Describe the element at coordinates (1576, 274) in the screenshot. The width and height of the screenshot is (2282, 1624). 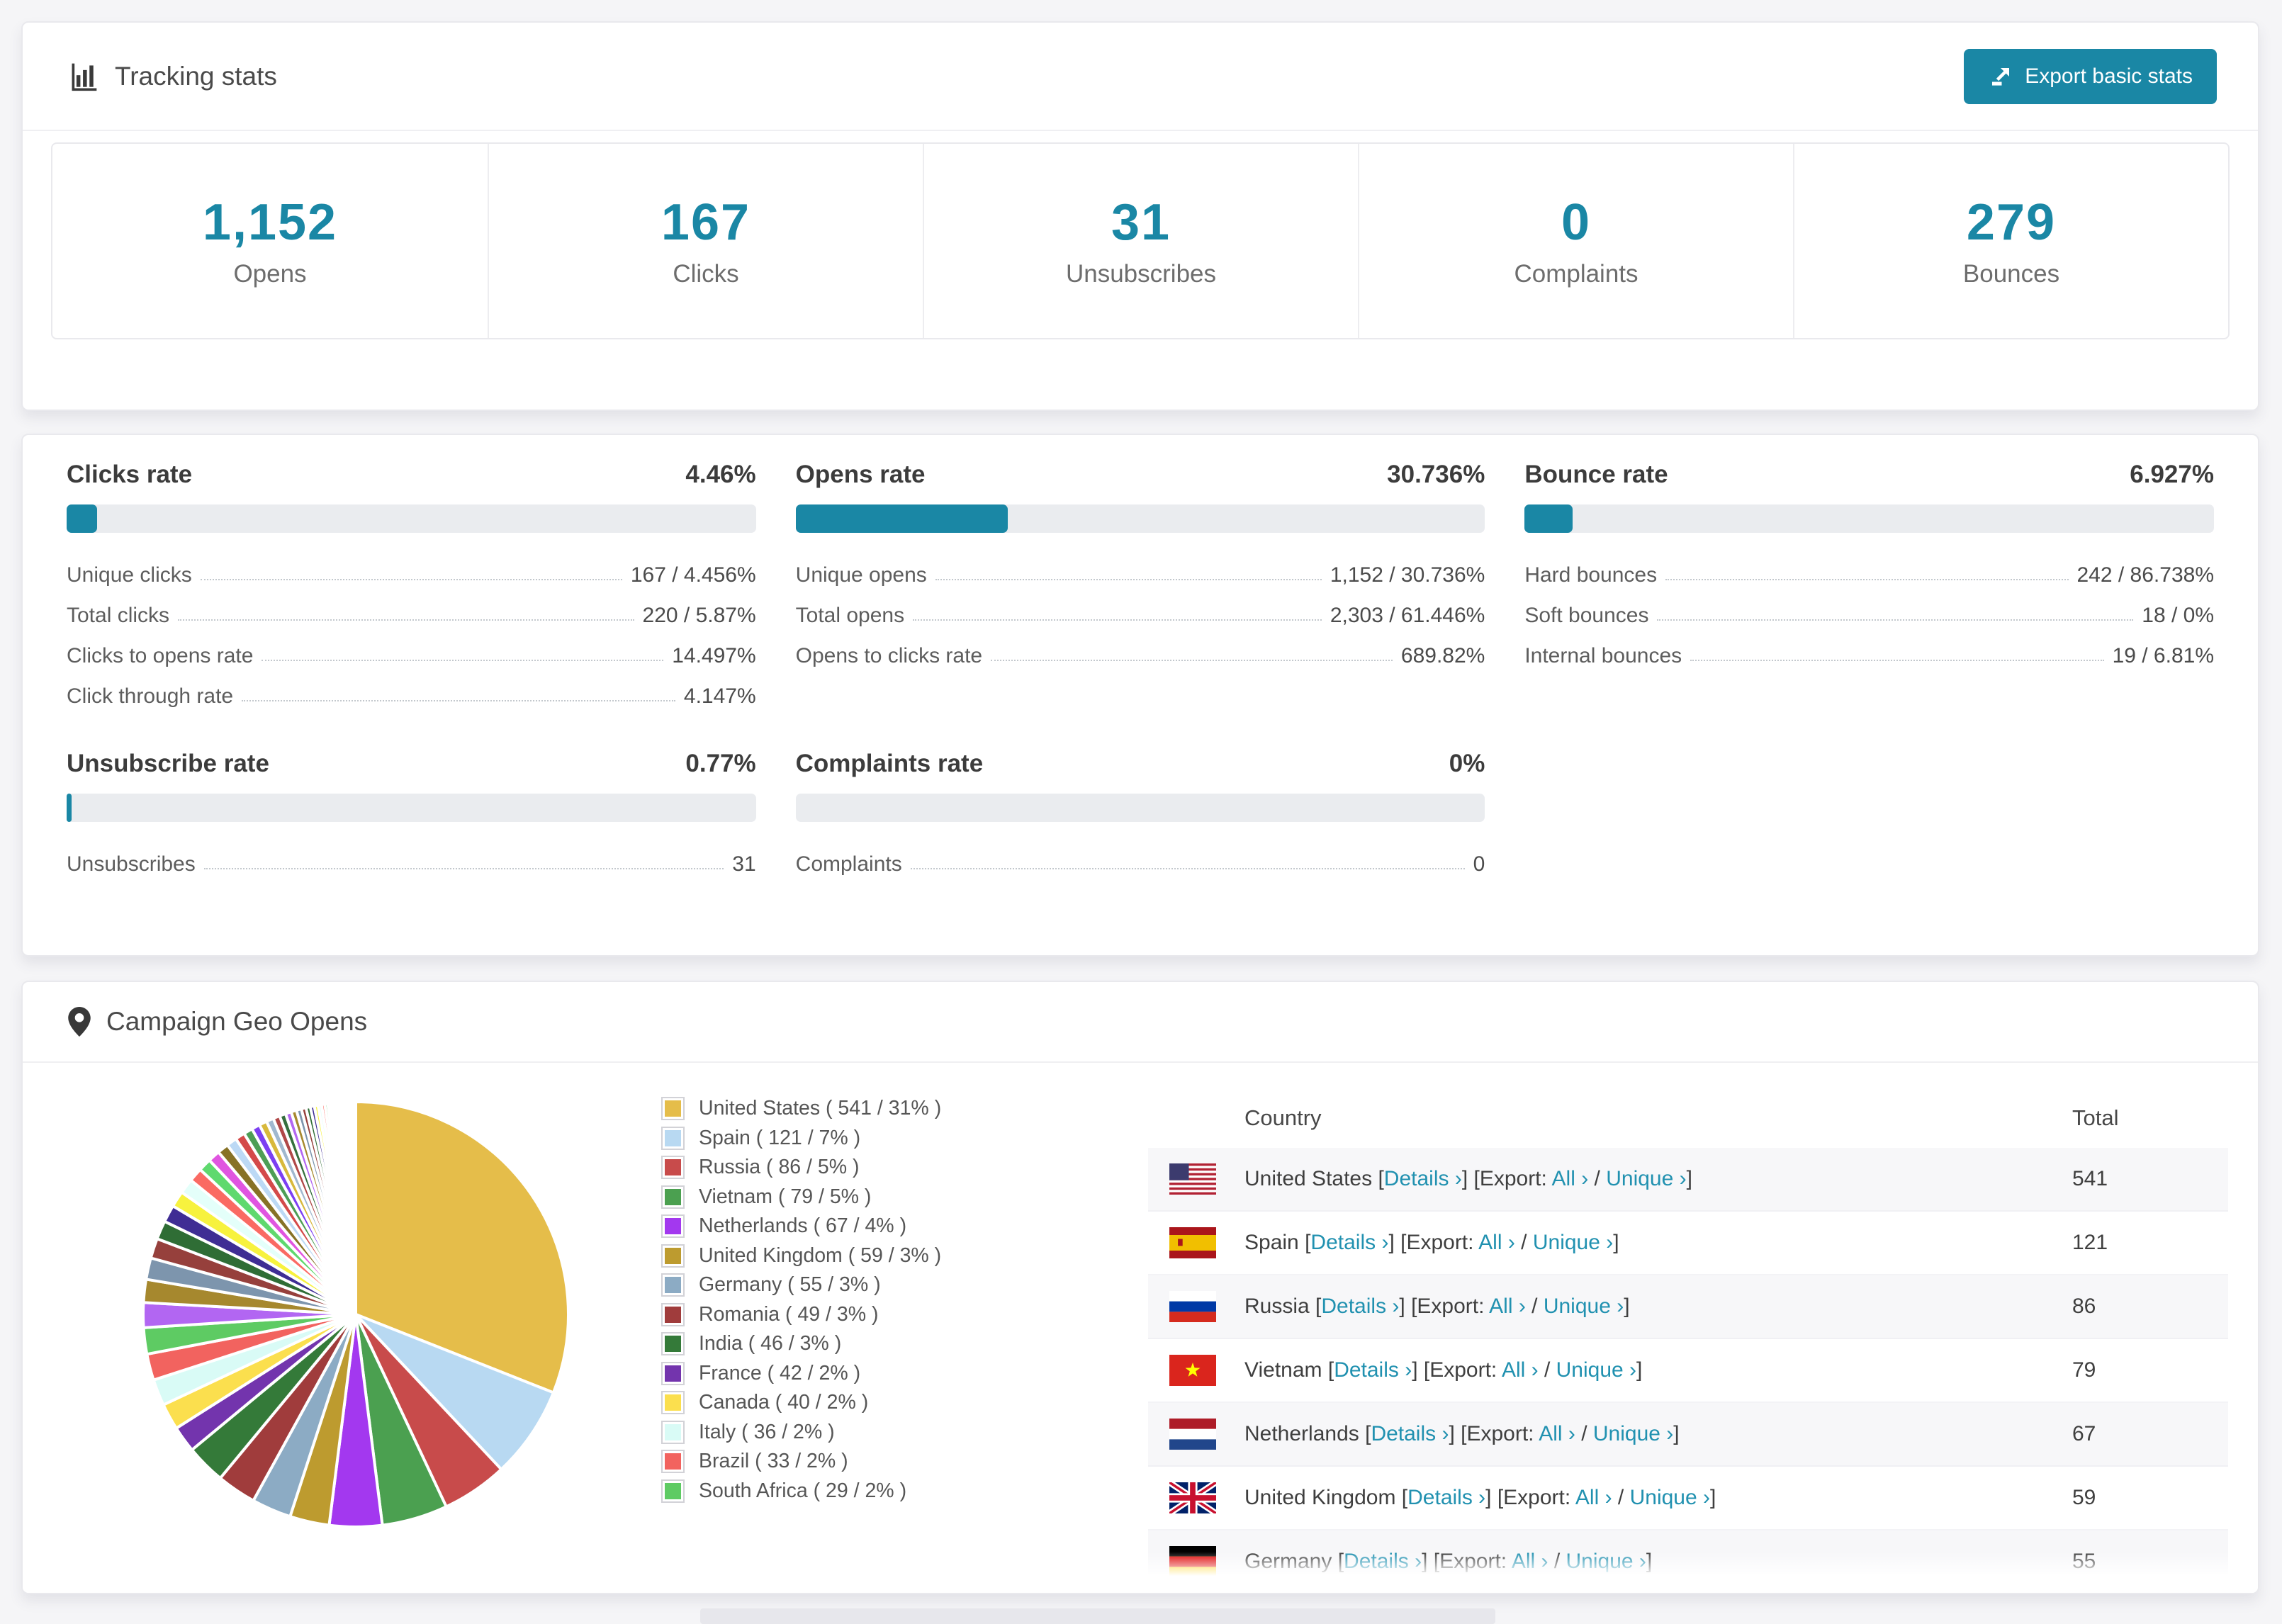
I see `stat-label: Complaints` at that location.